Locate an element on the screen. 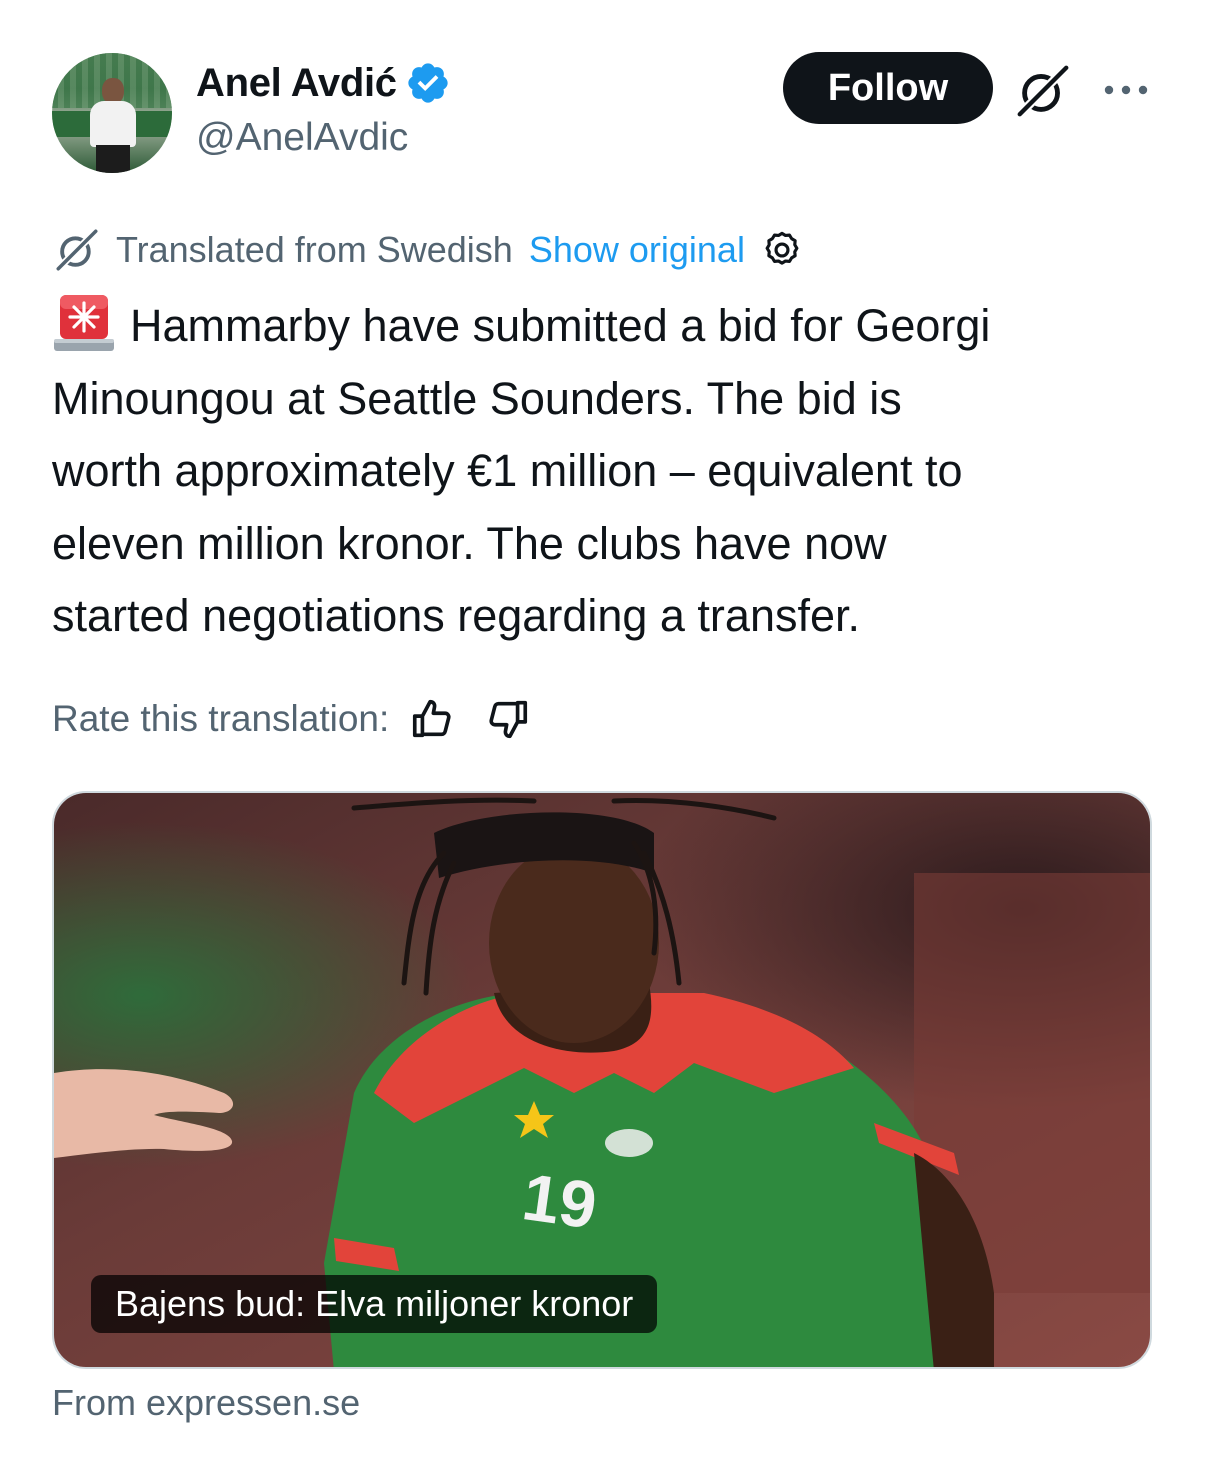 This screenshot has height=1465, width=1206. author-name-row: Anel Avdić is located at coordinates (323, 83).